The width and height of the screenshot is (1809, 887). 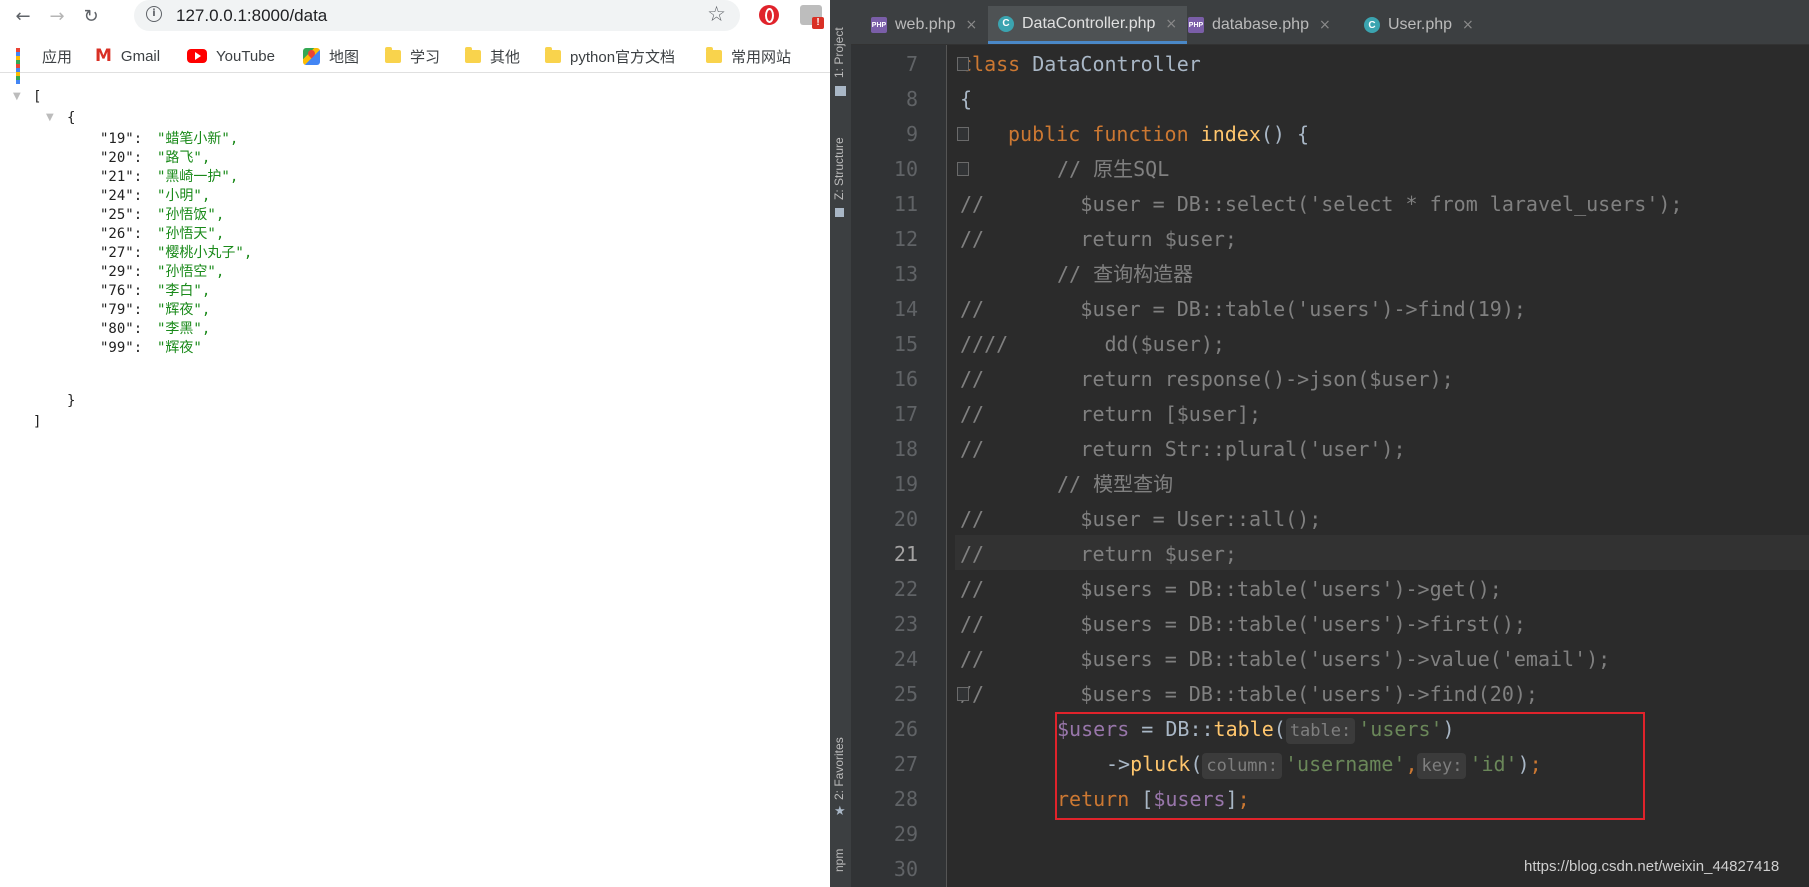 I want to click on code-token: // 原生SQL, so click(x=1113, y=169).